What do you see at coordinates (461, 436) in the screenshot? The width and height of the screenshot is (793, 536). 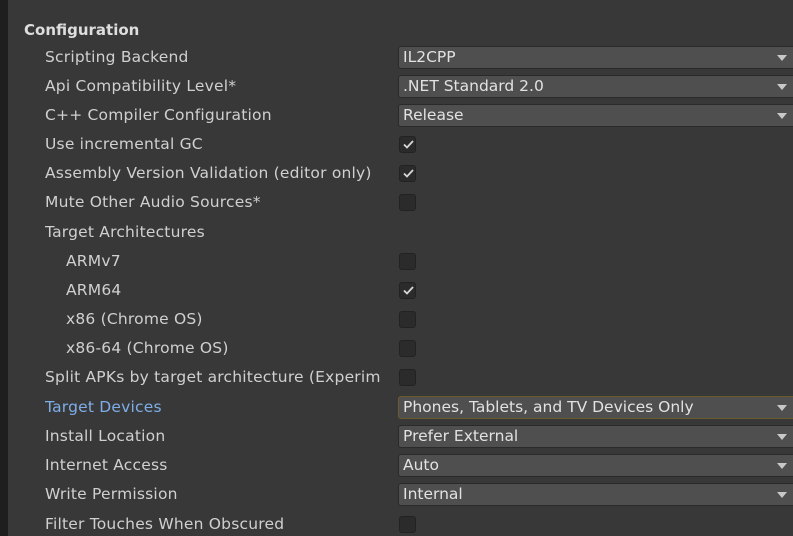 I see `dropdown-value: Prefer External` at bounding box center [461, 436].